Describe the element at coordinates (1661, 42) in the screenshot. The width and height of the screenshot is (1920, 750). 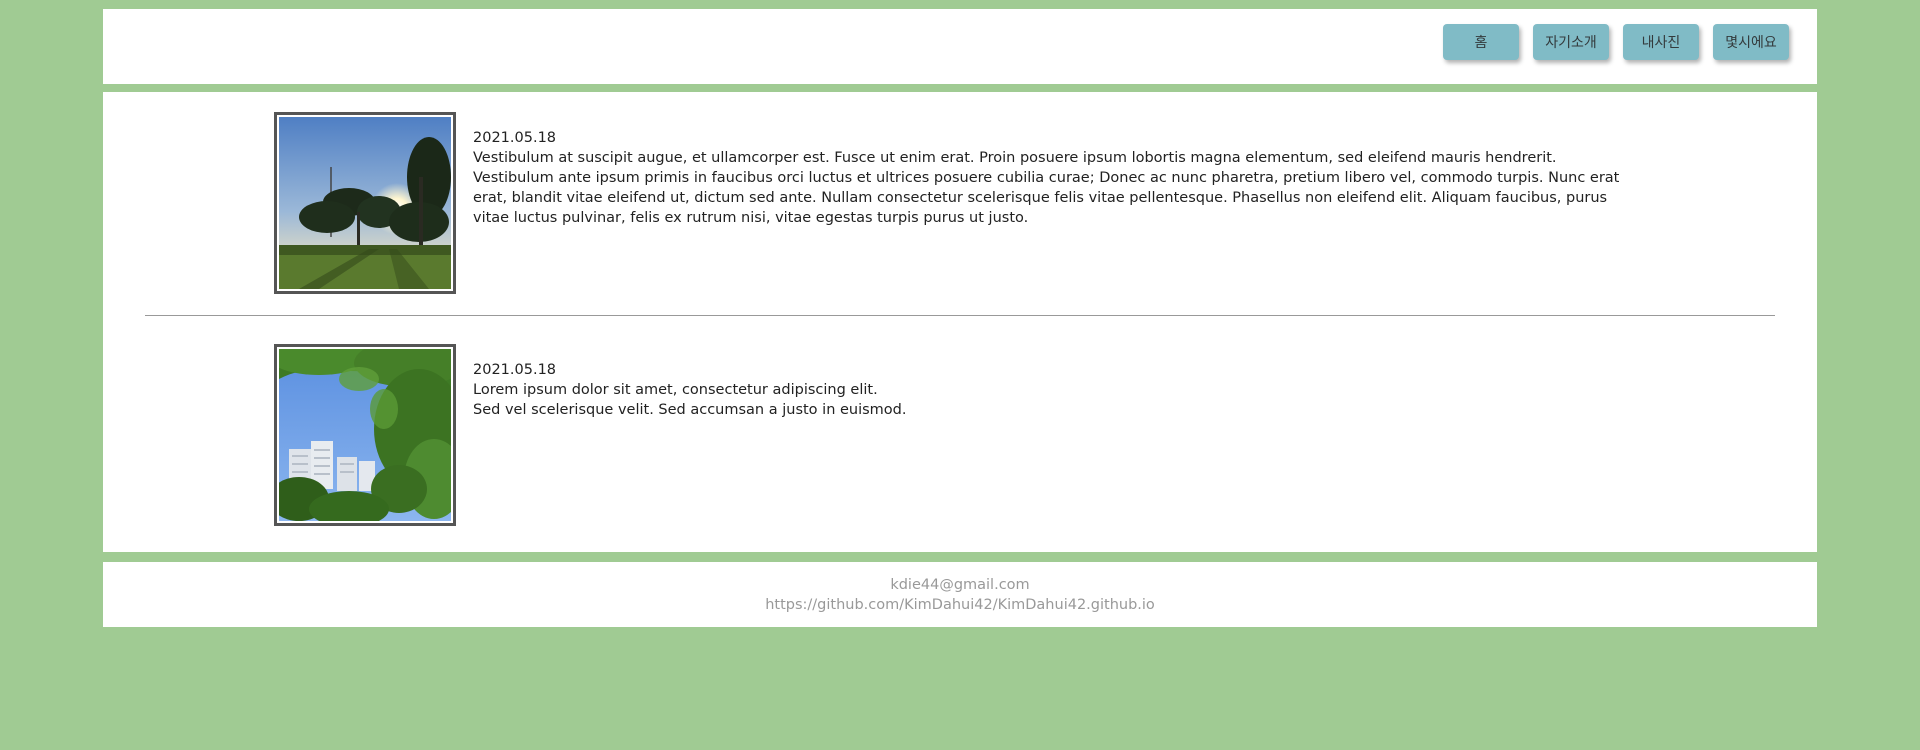
I see `nav-photos-button: 내사진` at that location.